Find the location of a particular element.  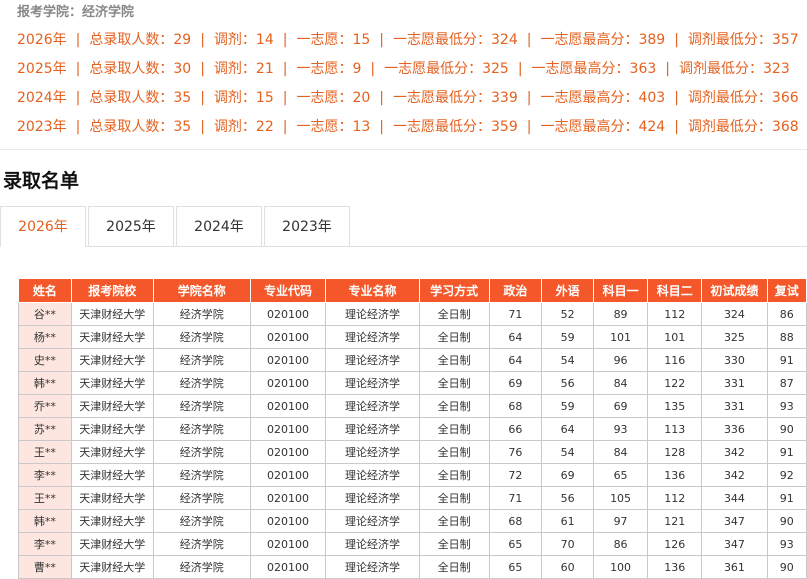

table-cell: 101 is located at coordinates (675, 337).